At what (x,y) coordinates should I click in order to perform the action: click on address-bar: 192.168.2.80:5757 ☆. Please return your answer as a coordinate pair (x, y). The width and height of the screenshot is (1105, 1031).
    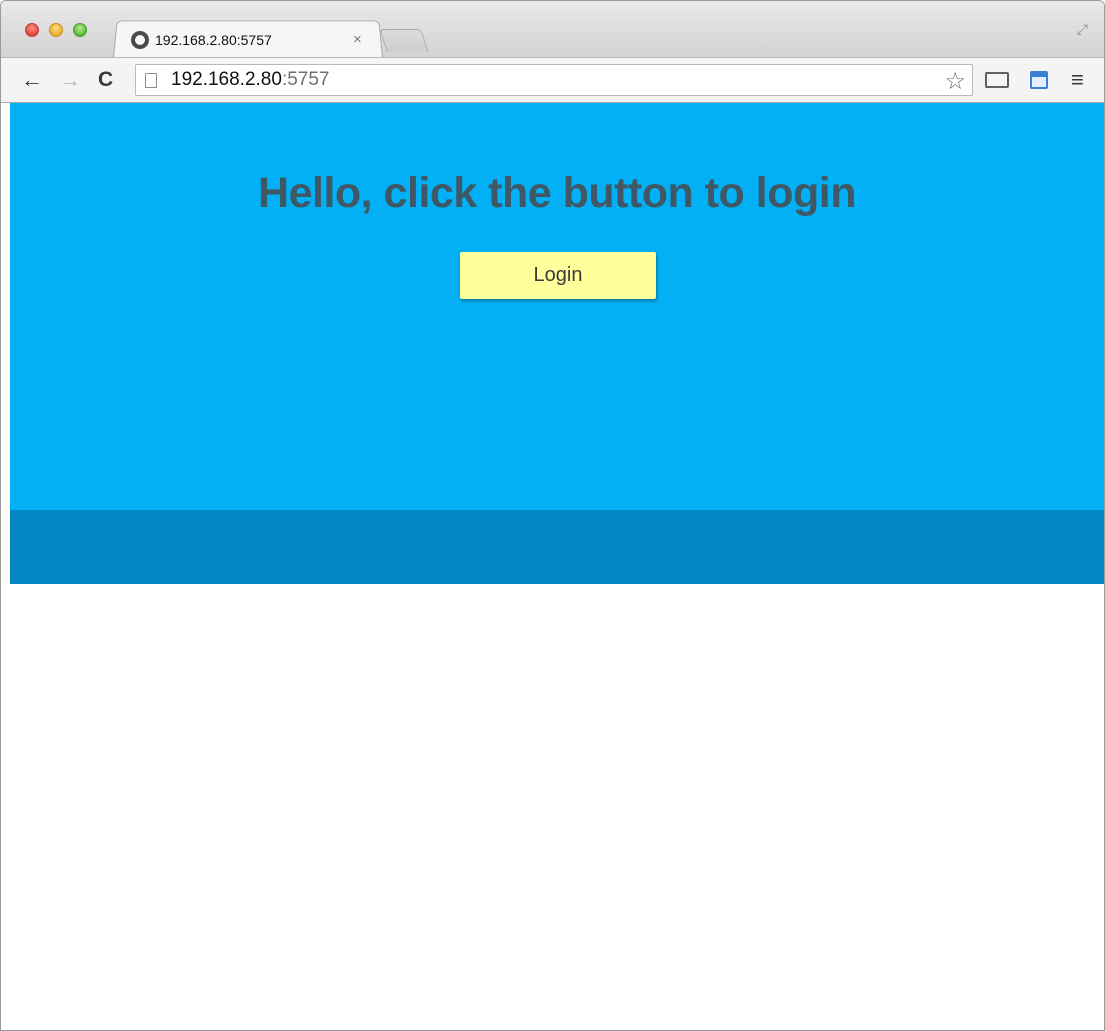
    Looking at the image, I should click on (554, 80).